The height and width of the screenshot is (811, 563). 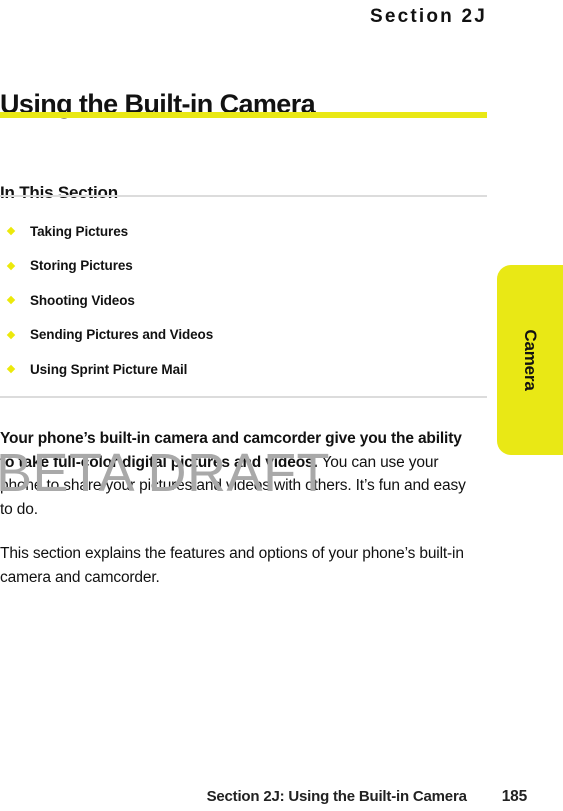 I want to click on running-head: Section 2J, so click(x=428, y=16).